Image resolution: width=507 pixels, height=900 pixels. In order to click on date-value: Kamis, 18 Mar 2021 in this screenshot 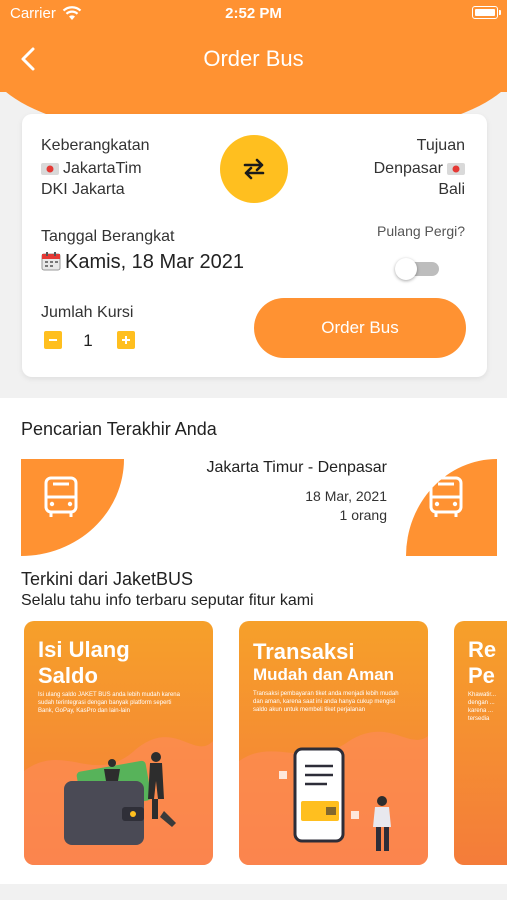, I will do `click(154, 262)`.